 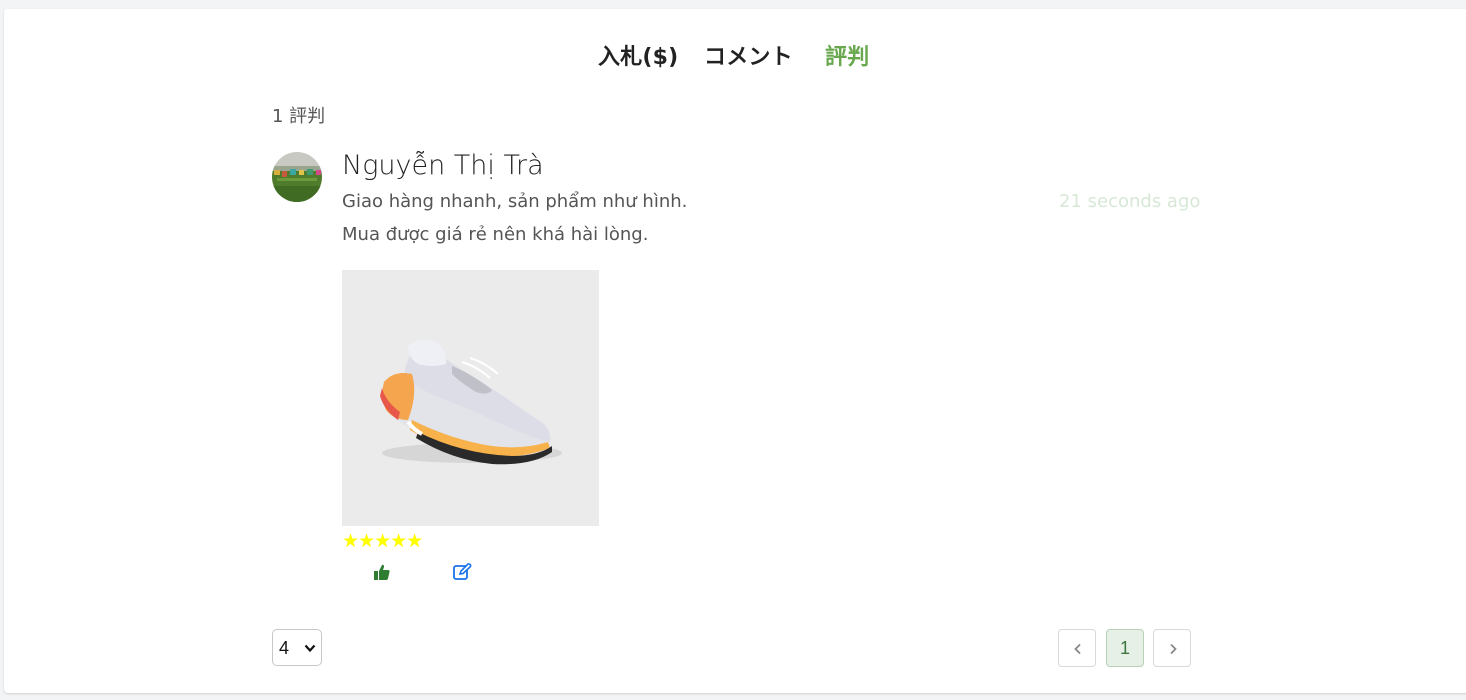 What do you see at coordinates (443, 165) in the screenshot?
I see `reviewer-name: Nguyễn Thị Trà` at bounding box center [443, 165].